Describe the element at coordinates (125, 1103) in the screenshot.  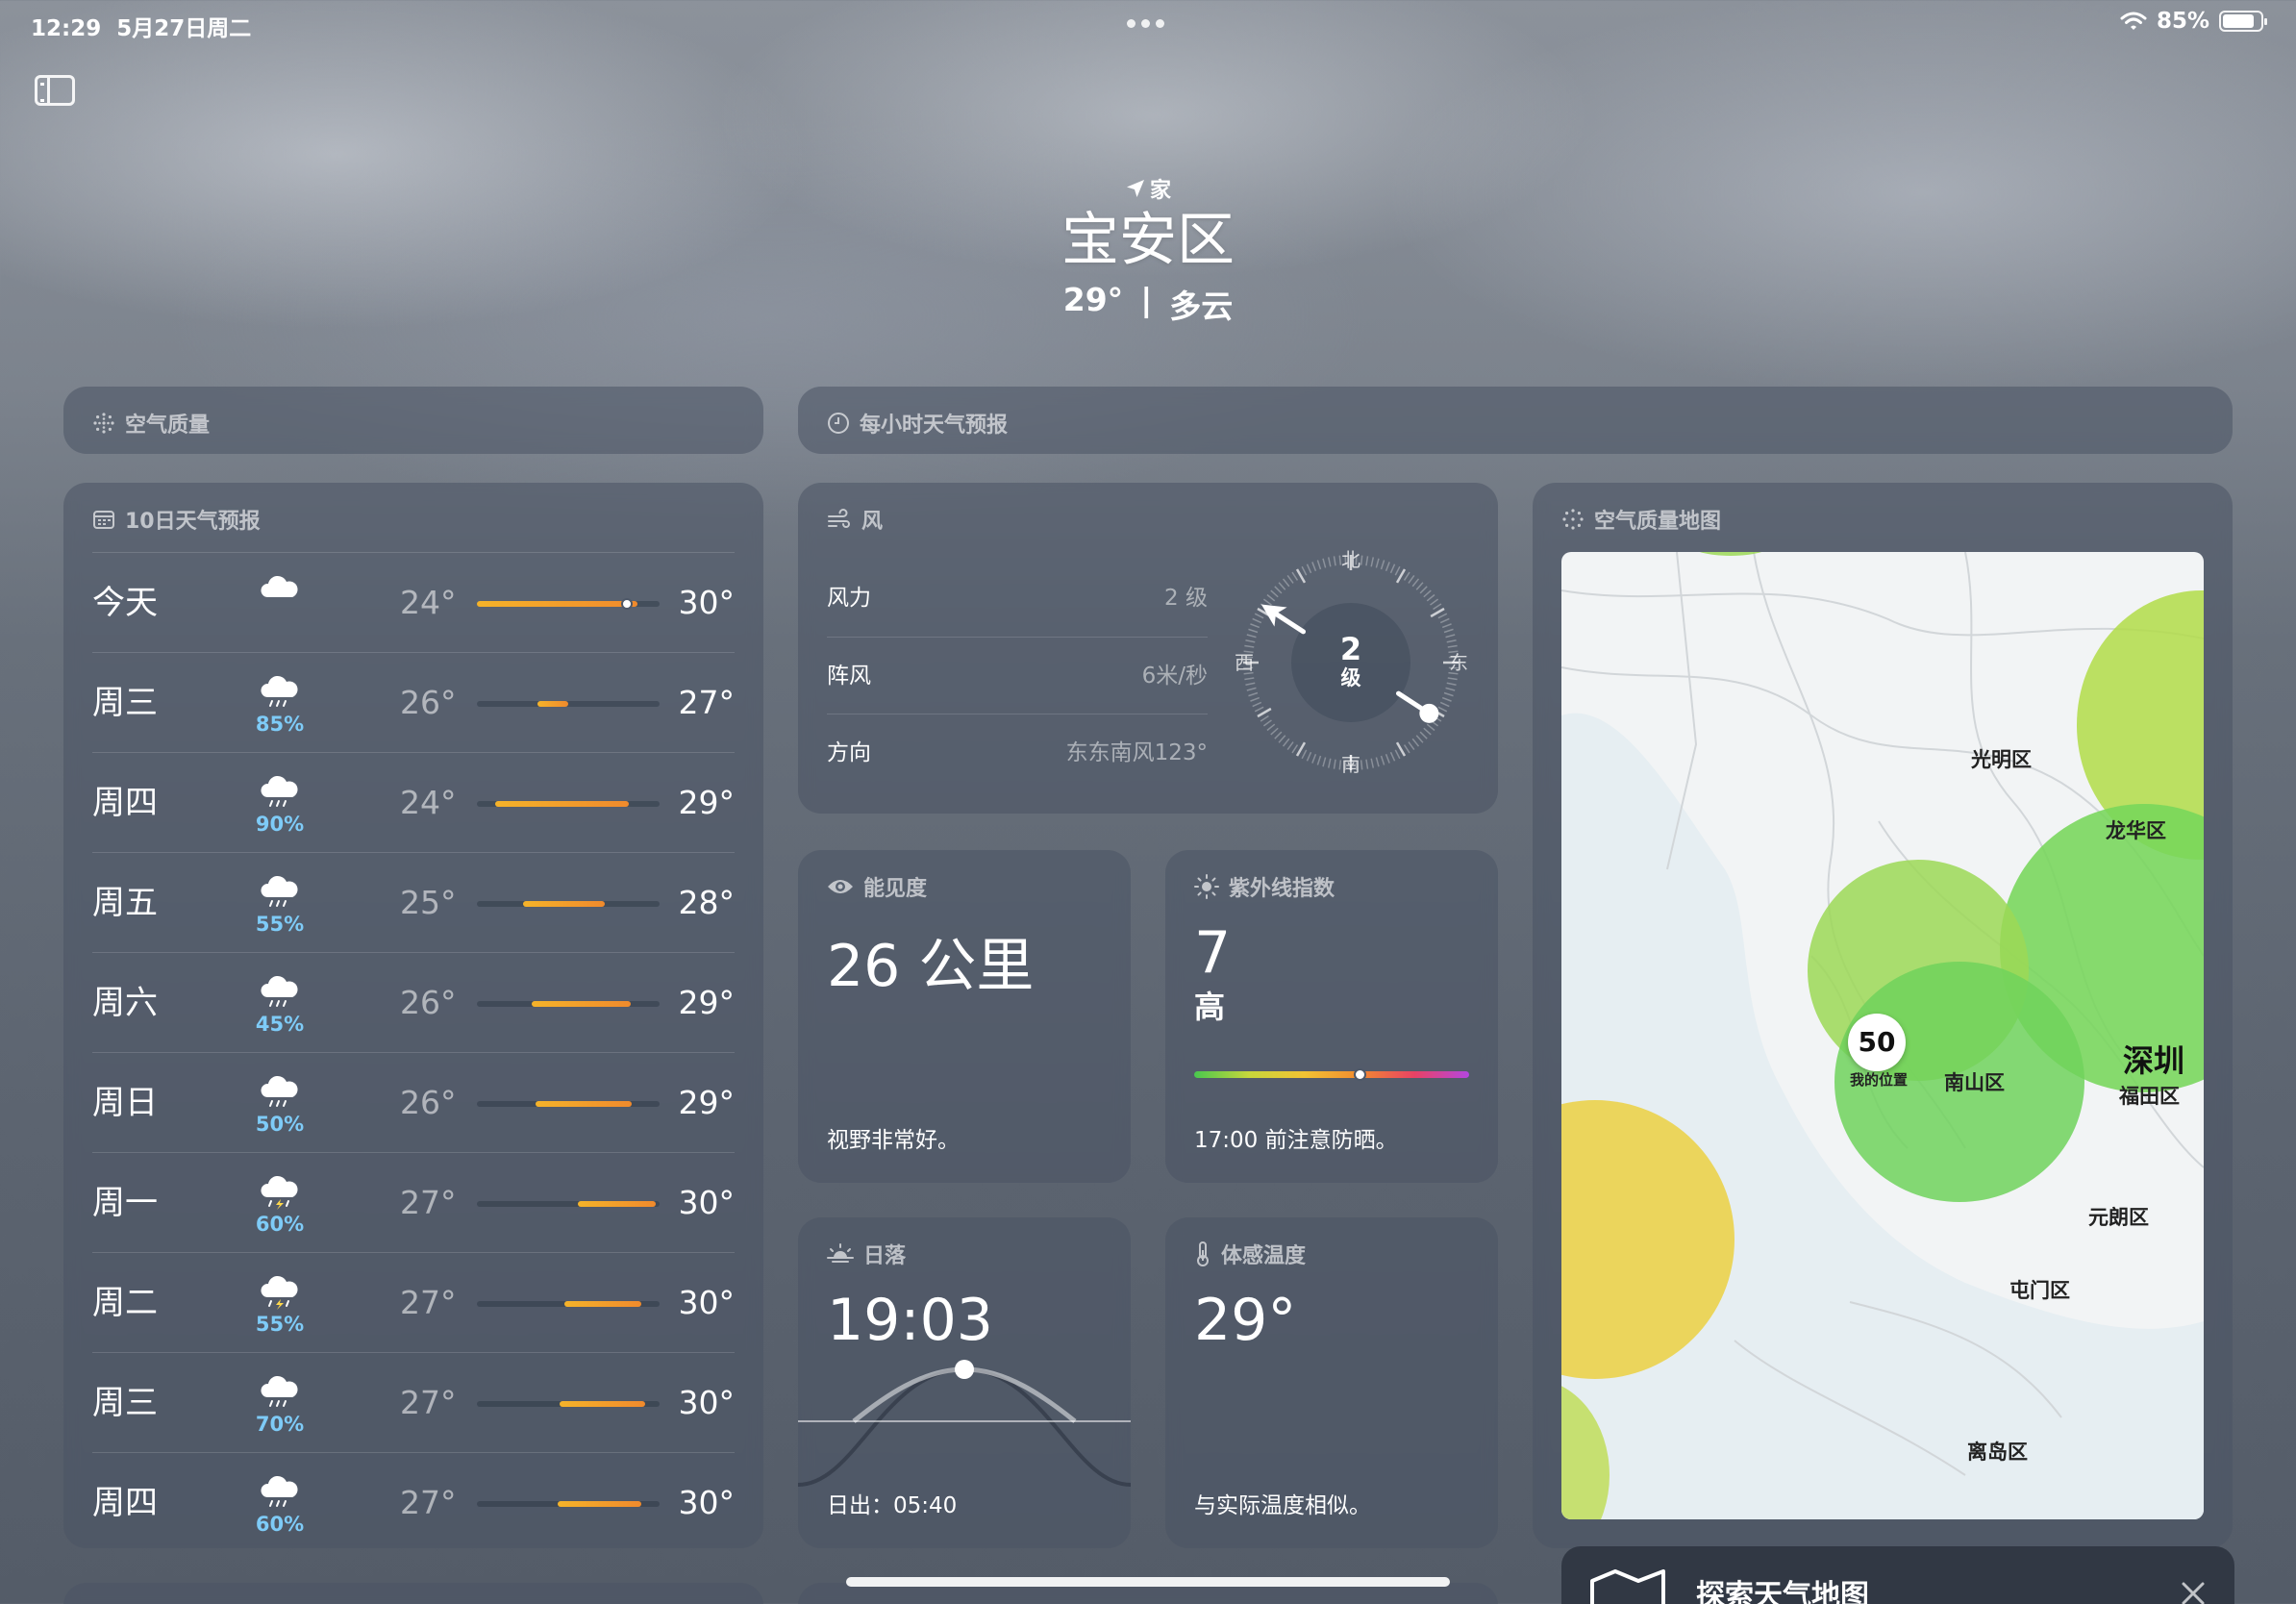
I see `day-name: 周日` at that location.